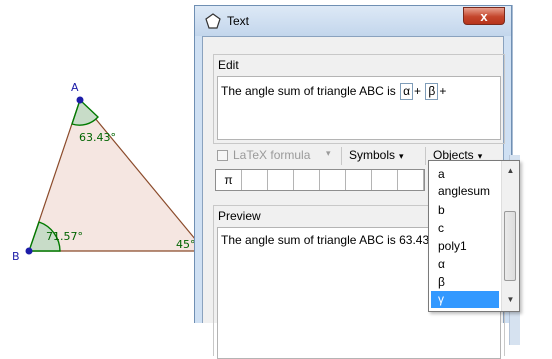  I want to click on close-button: x, so click(484, 16).